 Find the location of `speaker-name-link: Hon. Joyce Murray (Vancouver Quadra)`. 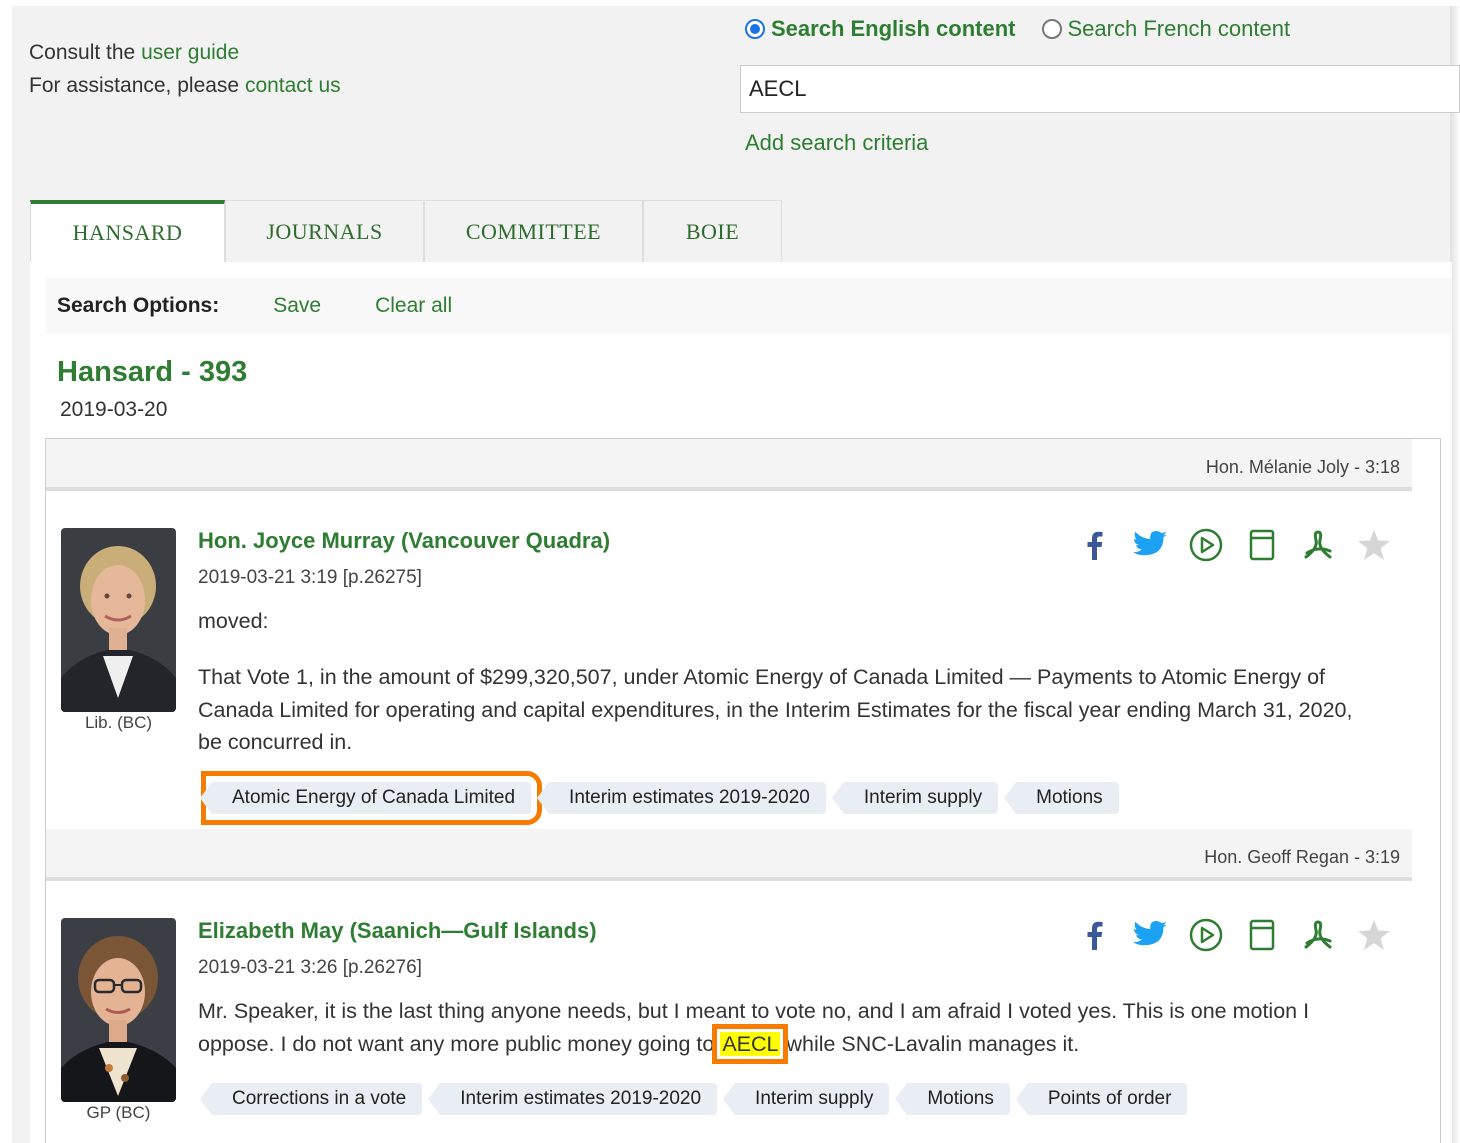

speaker-name-link: Hon. Joyce Murray (Vancouver Quadra) is located at coordinates (404, 541).